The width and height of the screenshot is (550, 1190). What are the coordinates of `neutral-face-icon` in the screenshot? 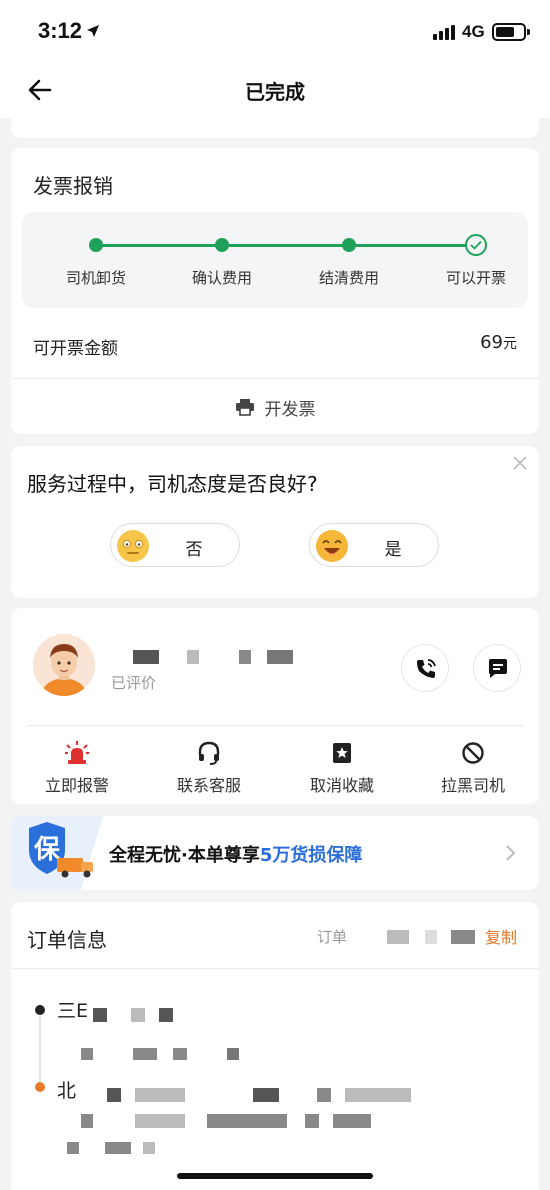 It's located at (133, 546).